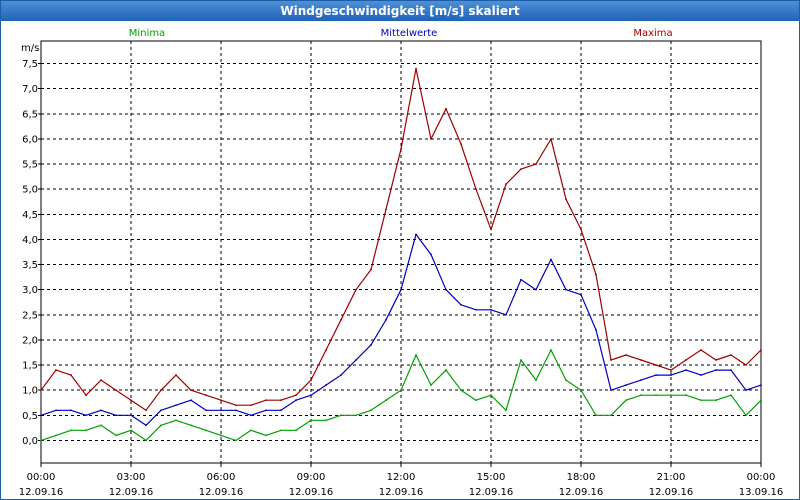  Describe the element at coordinates (131, 477) in the screenshot. I see `x-tick-time-label: 03:00` at that location.